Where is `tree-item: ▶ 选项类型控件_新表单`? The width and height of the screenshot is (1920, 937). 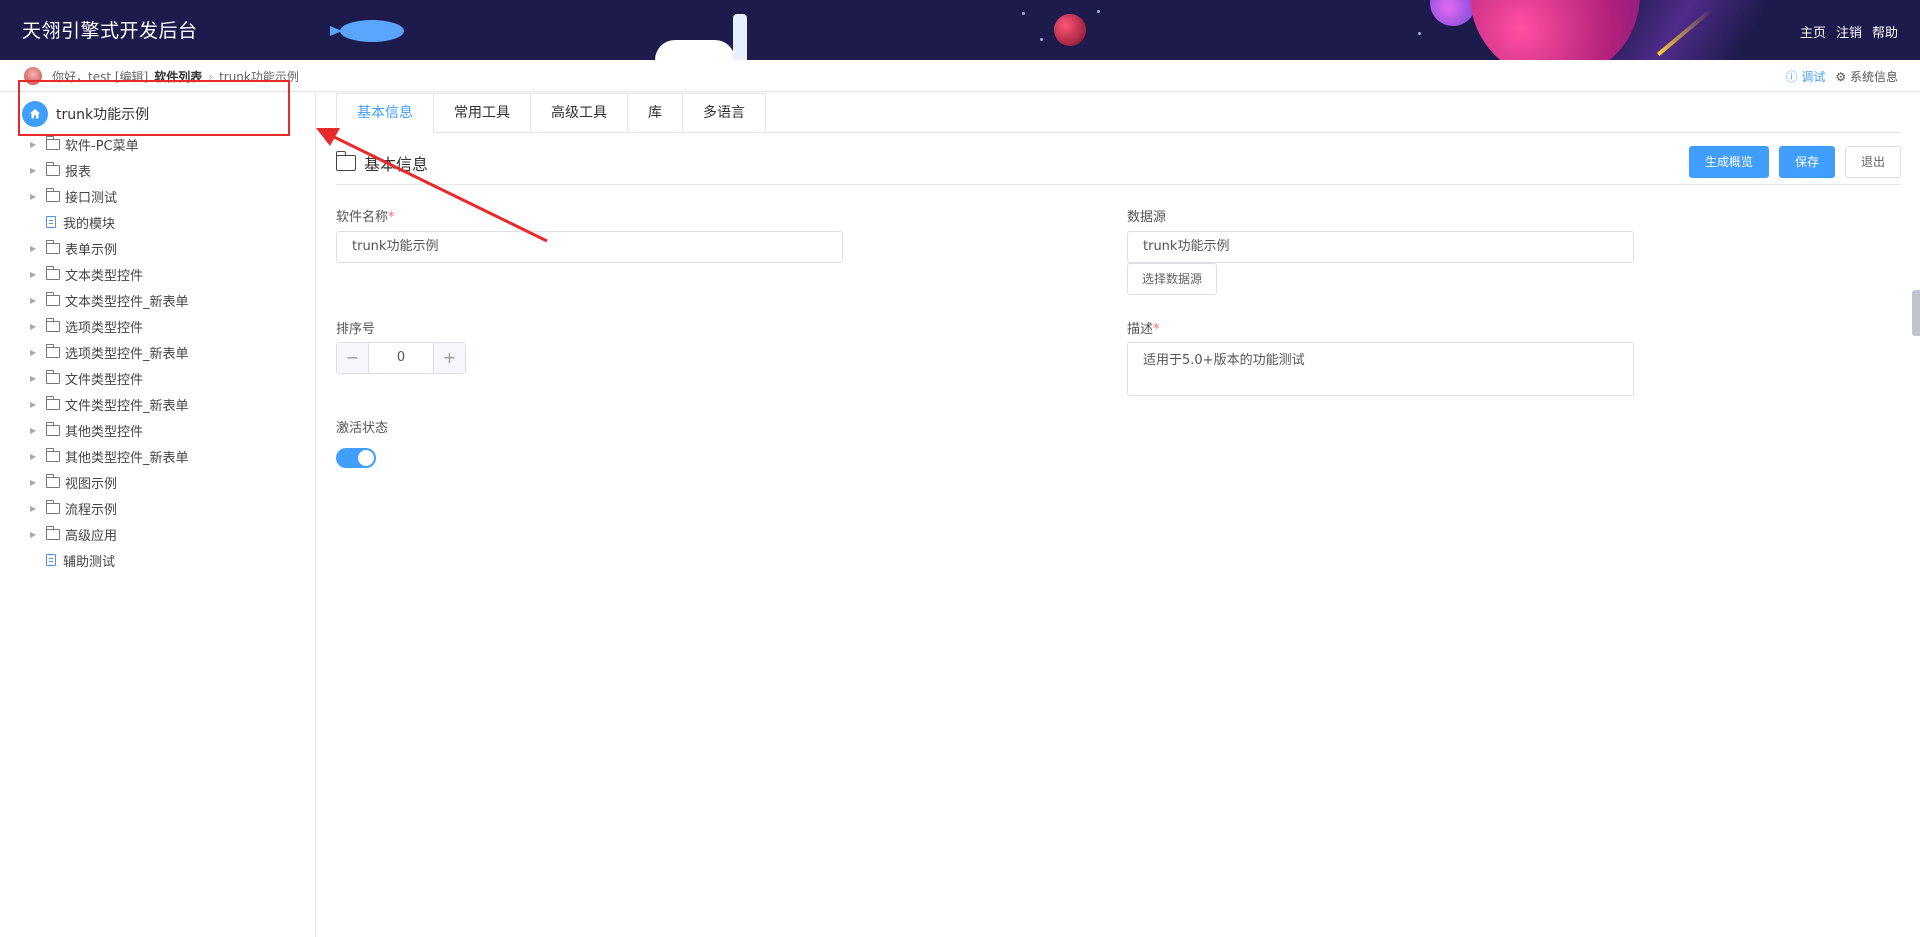
tree-item: ▶ 选项类型控件_新表单 is located at coordinates (158, 352).